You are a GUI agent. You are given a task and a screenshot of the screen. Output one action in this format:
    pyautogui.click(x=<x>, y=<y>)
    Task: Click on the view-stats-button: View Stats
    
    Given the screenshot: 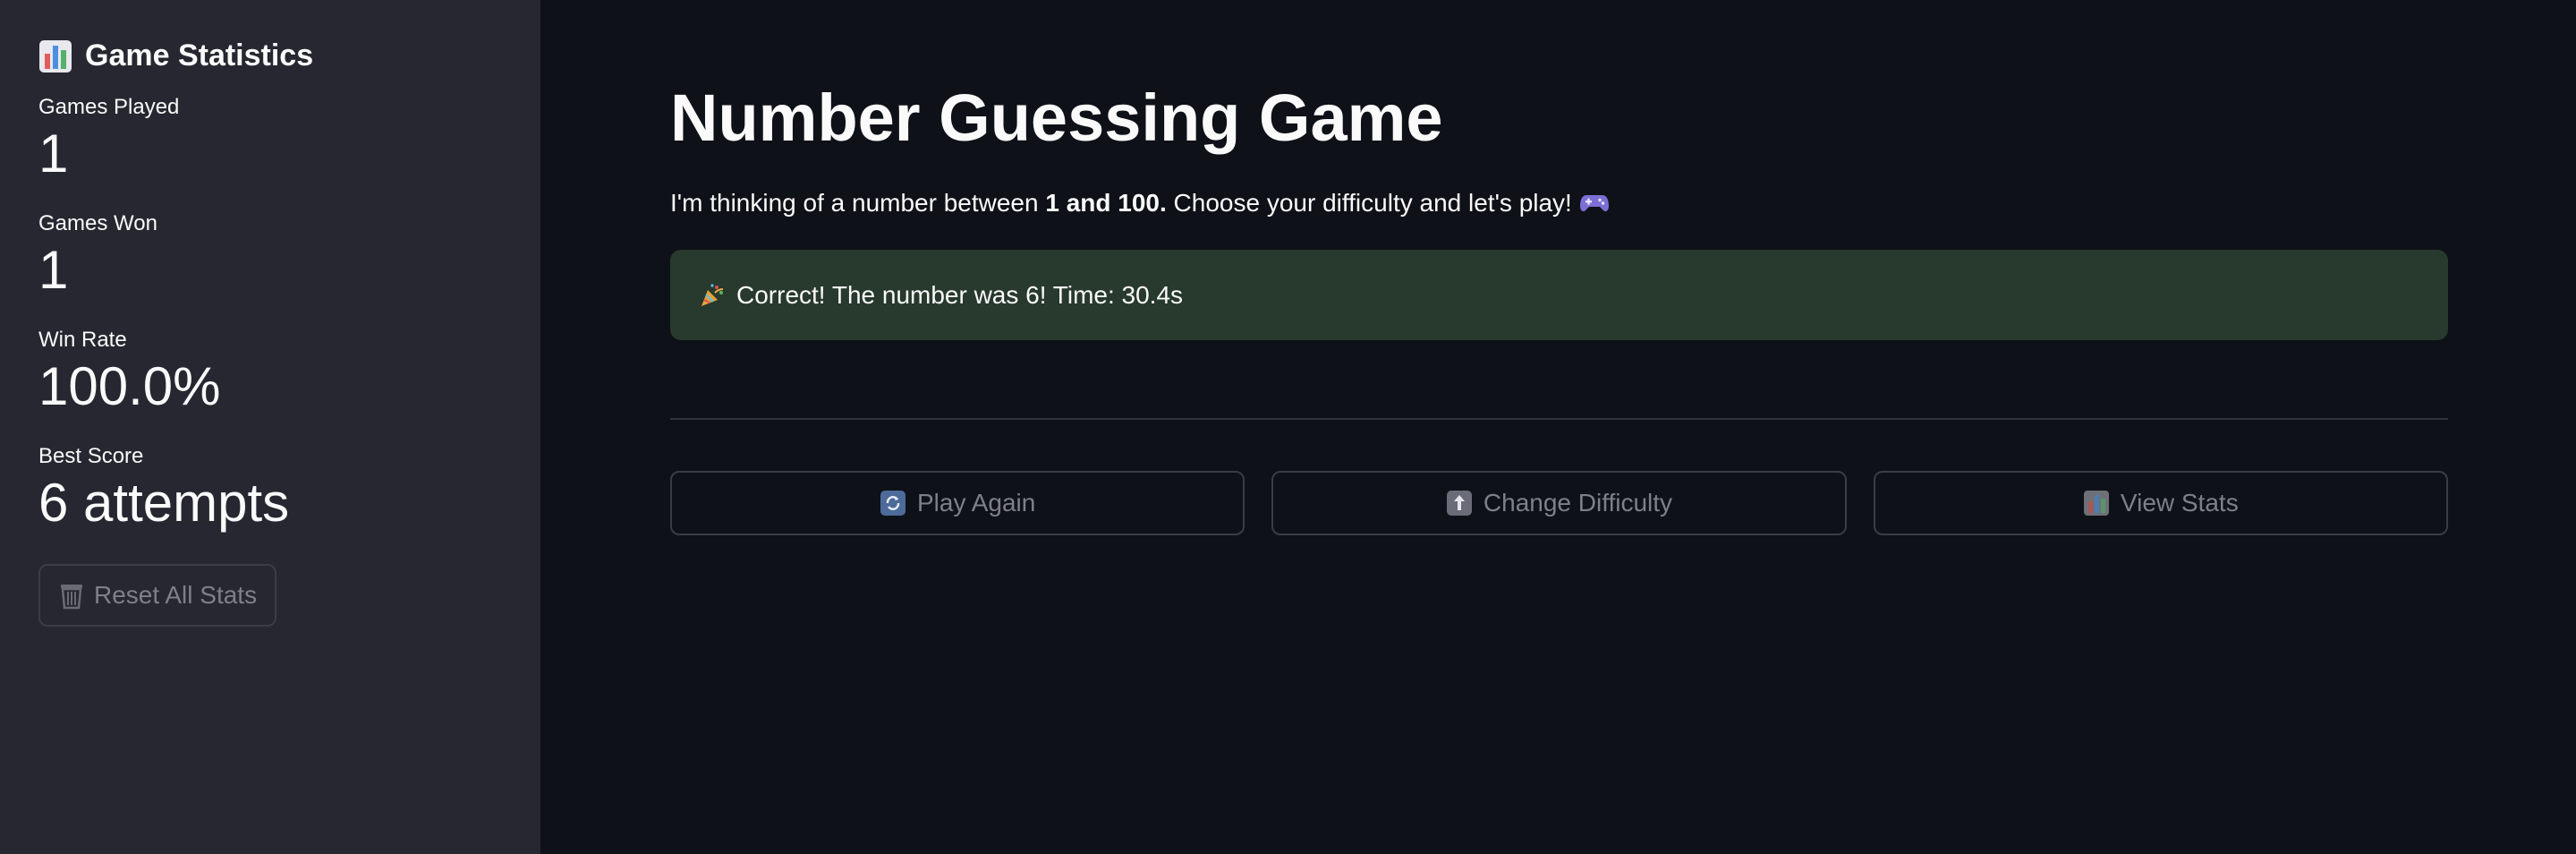 What is the action you would take?
    pyautogui.click(x=2160, y=503)
    